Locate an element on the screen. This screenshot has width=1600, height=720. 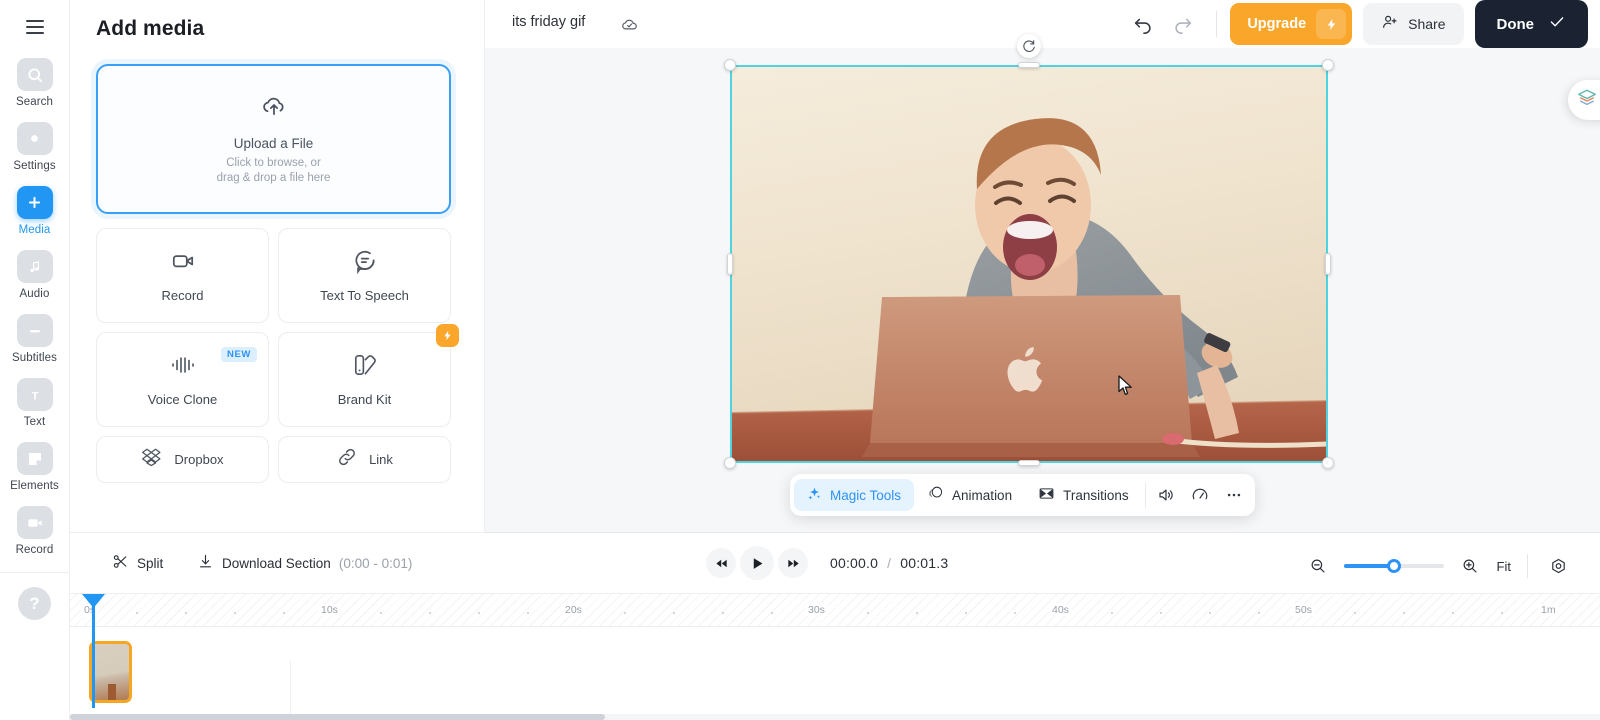
dropbox-icon is located at coordinates (152, 459).